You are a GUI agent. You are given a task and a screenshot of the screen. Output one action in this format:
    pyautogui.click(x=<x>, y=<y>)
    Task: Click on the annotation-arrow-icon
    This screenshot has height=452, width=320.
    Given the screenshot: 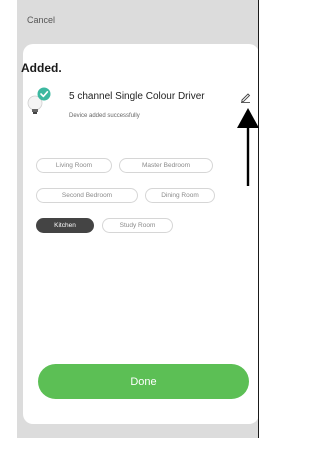 What is the action you would take?
    pyautogui.click(x=248, y=147)
    